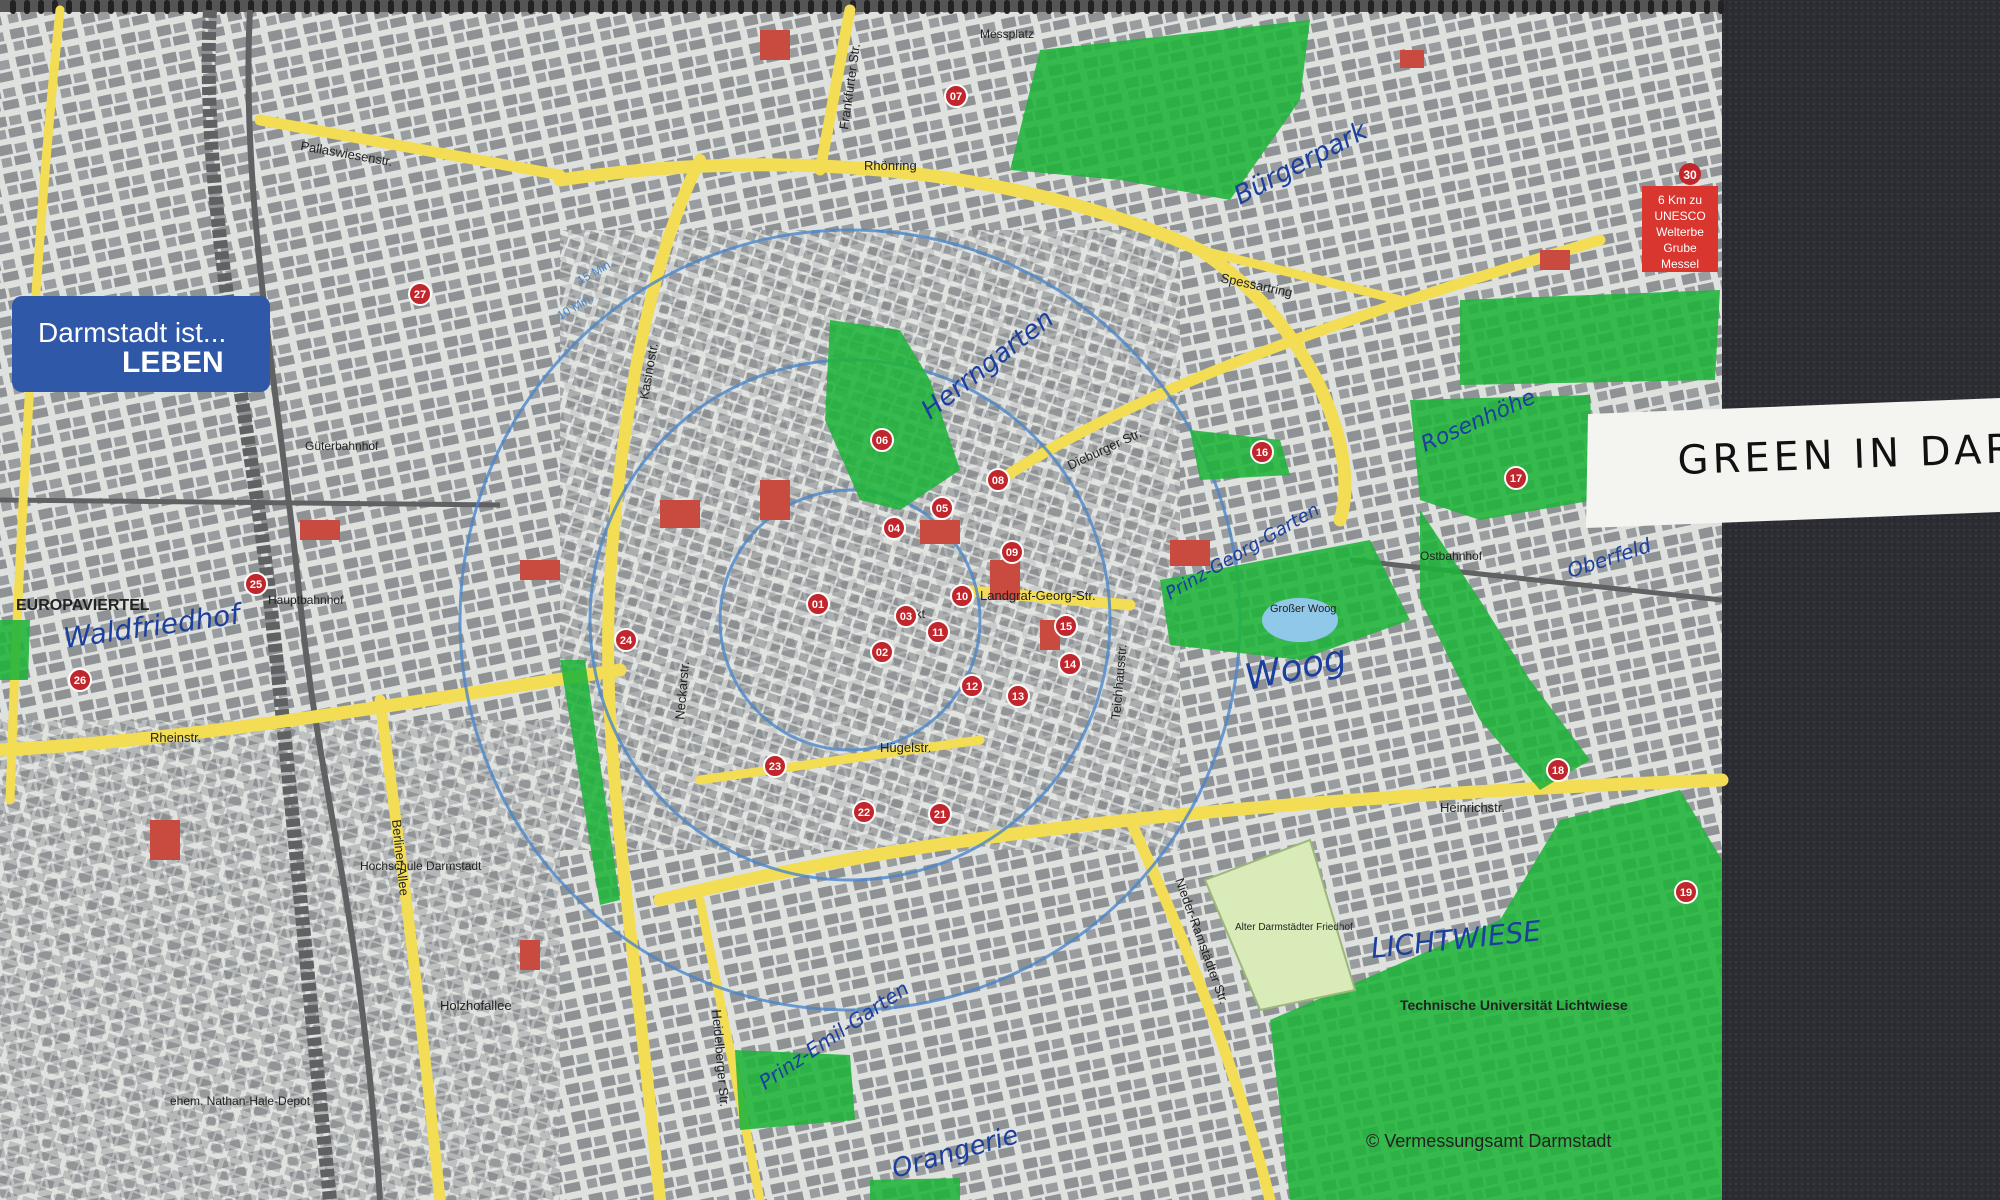  What do you see at coordinates (83, 605) in the screenshot?
I see `district-europaviertel: EUROPAVIERTEL` at bounding box center [83, 605].